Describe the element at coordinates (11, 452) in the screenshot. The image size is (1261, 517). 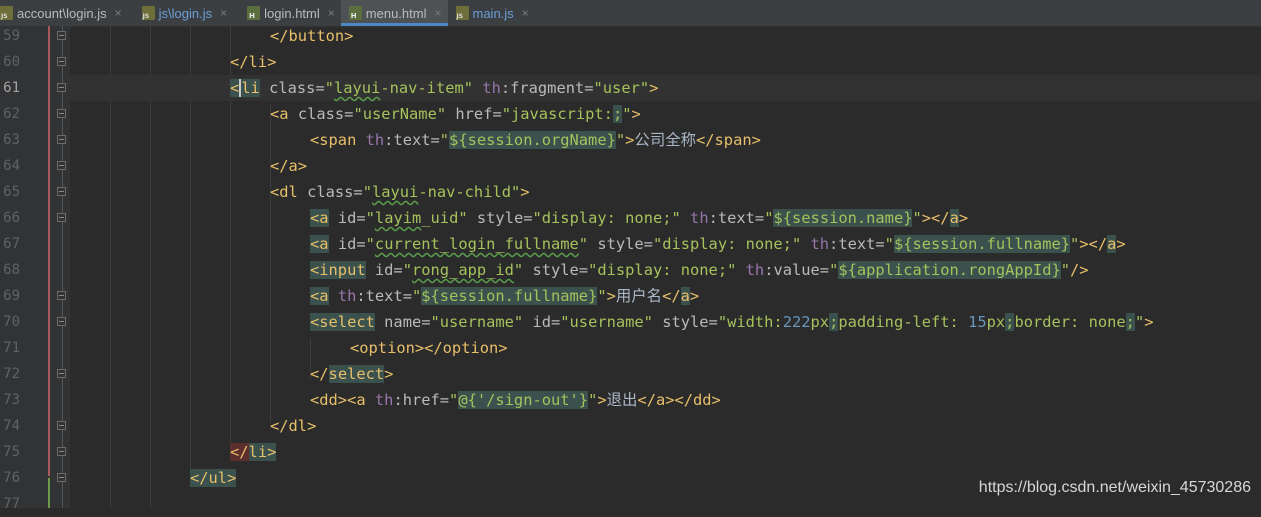
I see `line-number: 75` at that location.